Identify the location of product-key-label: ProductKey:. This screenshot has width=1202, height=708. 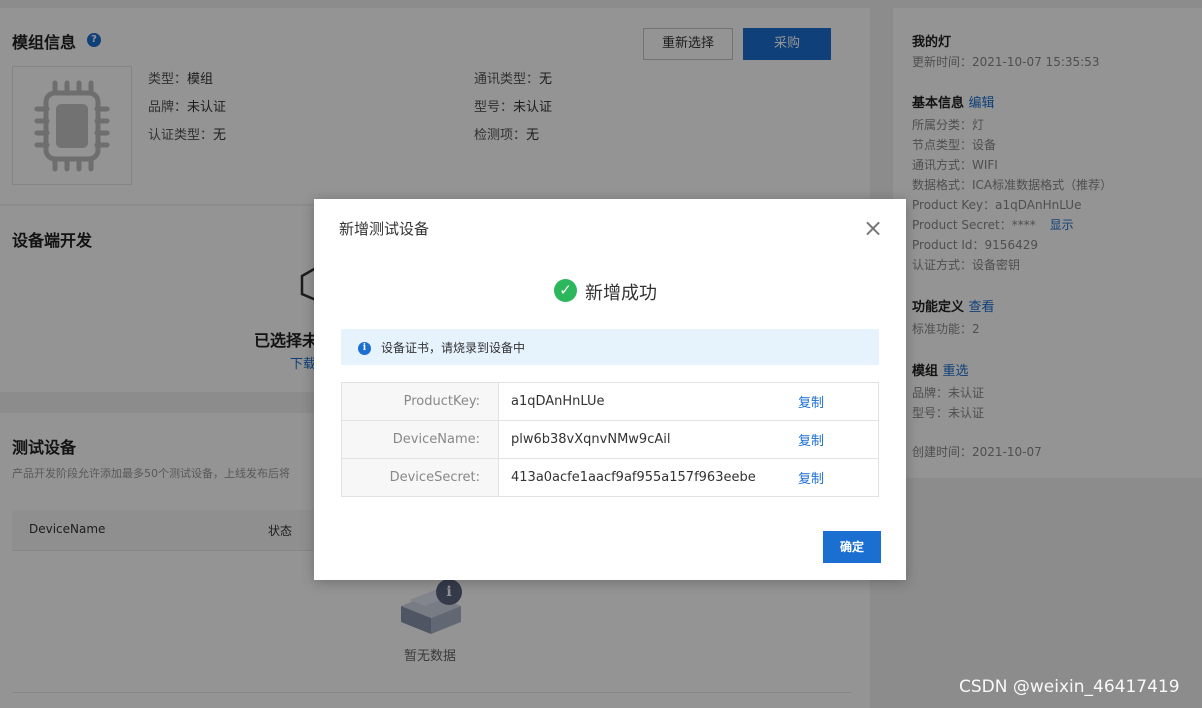
(420, 401).